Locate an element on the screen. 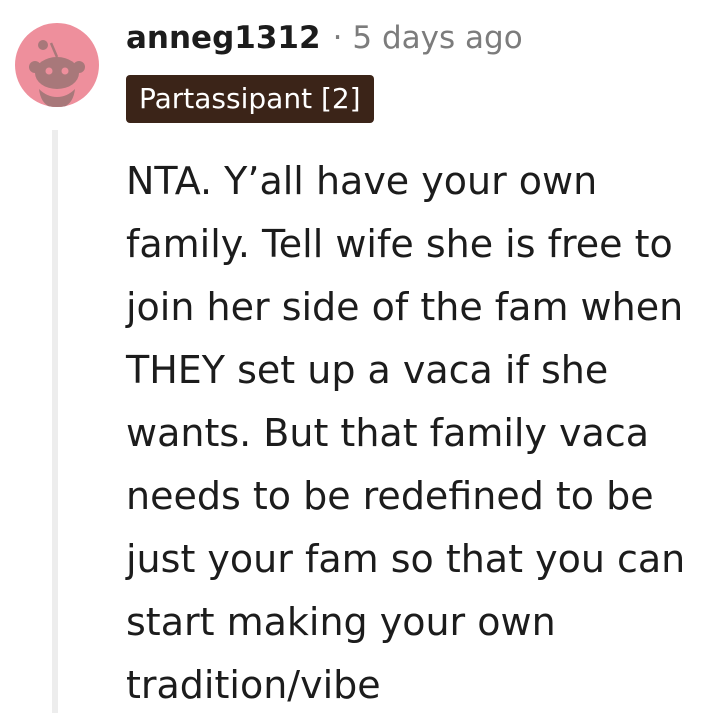  comment-text-line: NTA. Y’all have your own is located at coordinates (362, 181).